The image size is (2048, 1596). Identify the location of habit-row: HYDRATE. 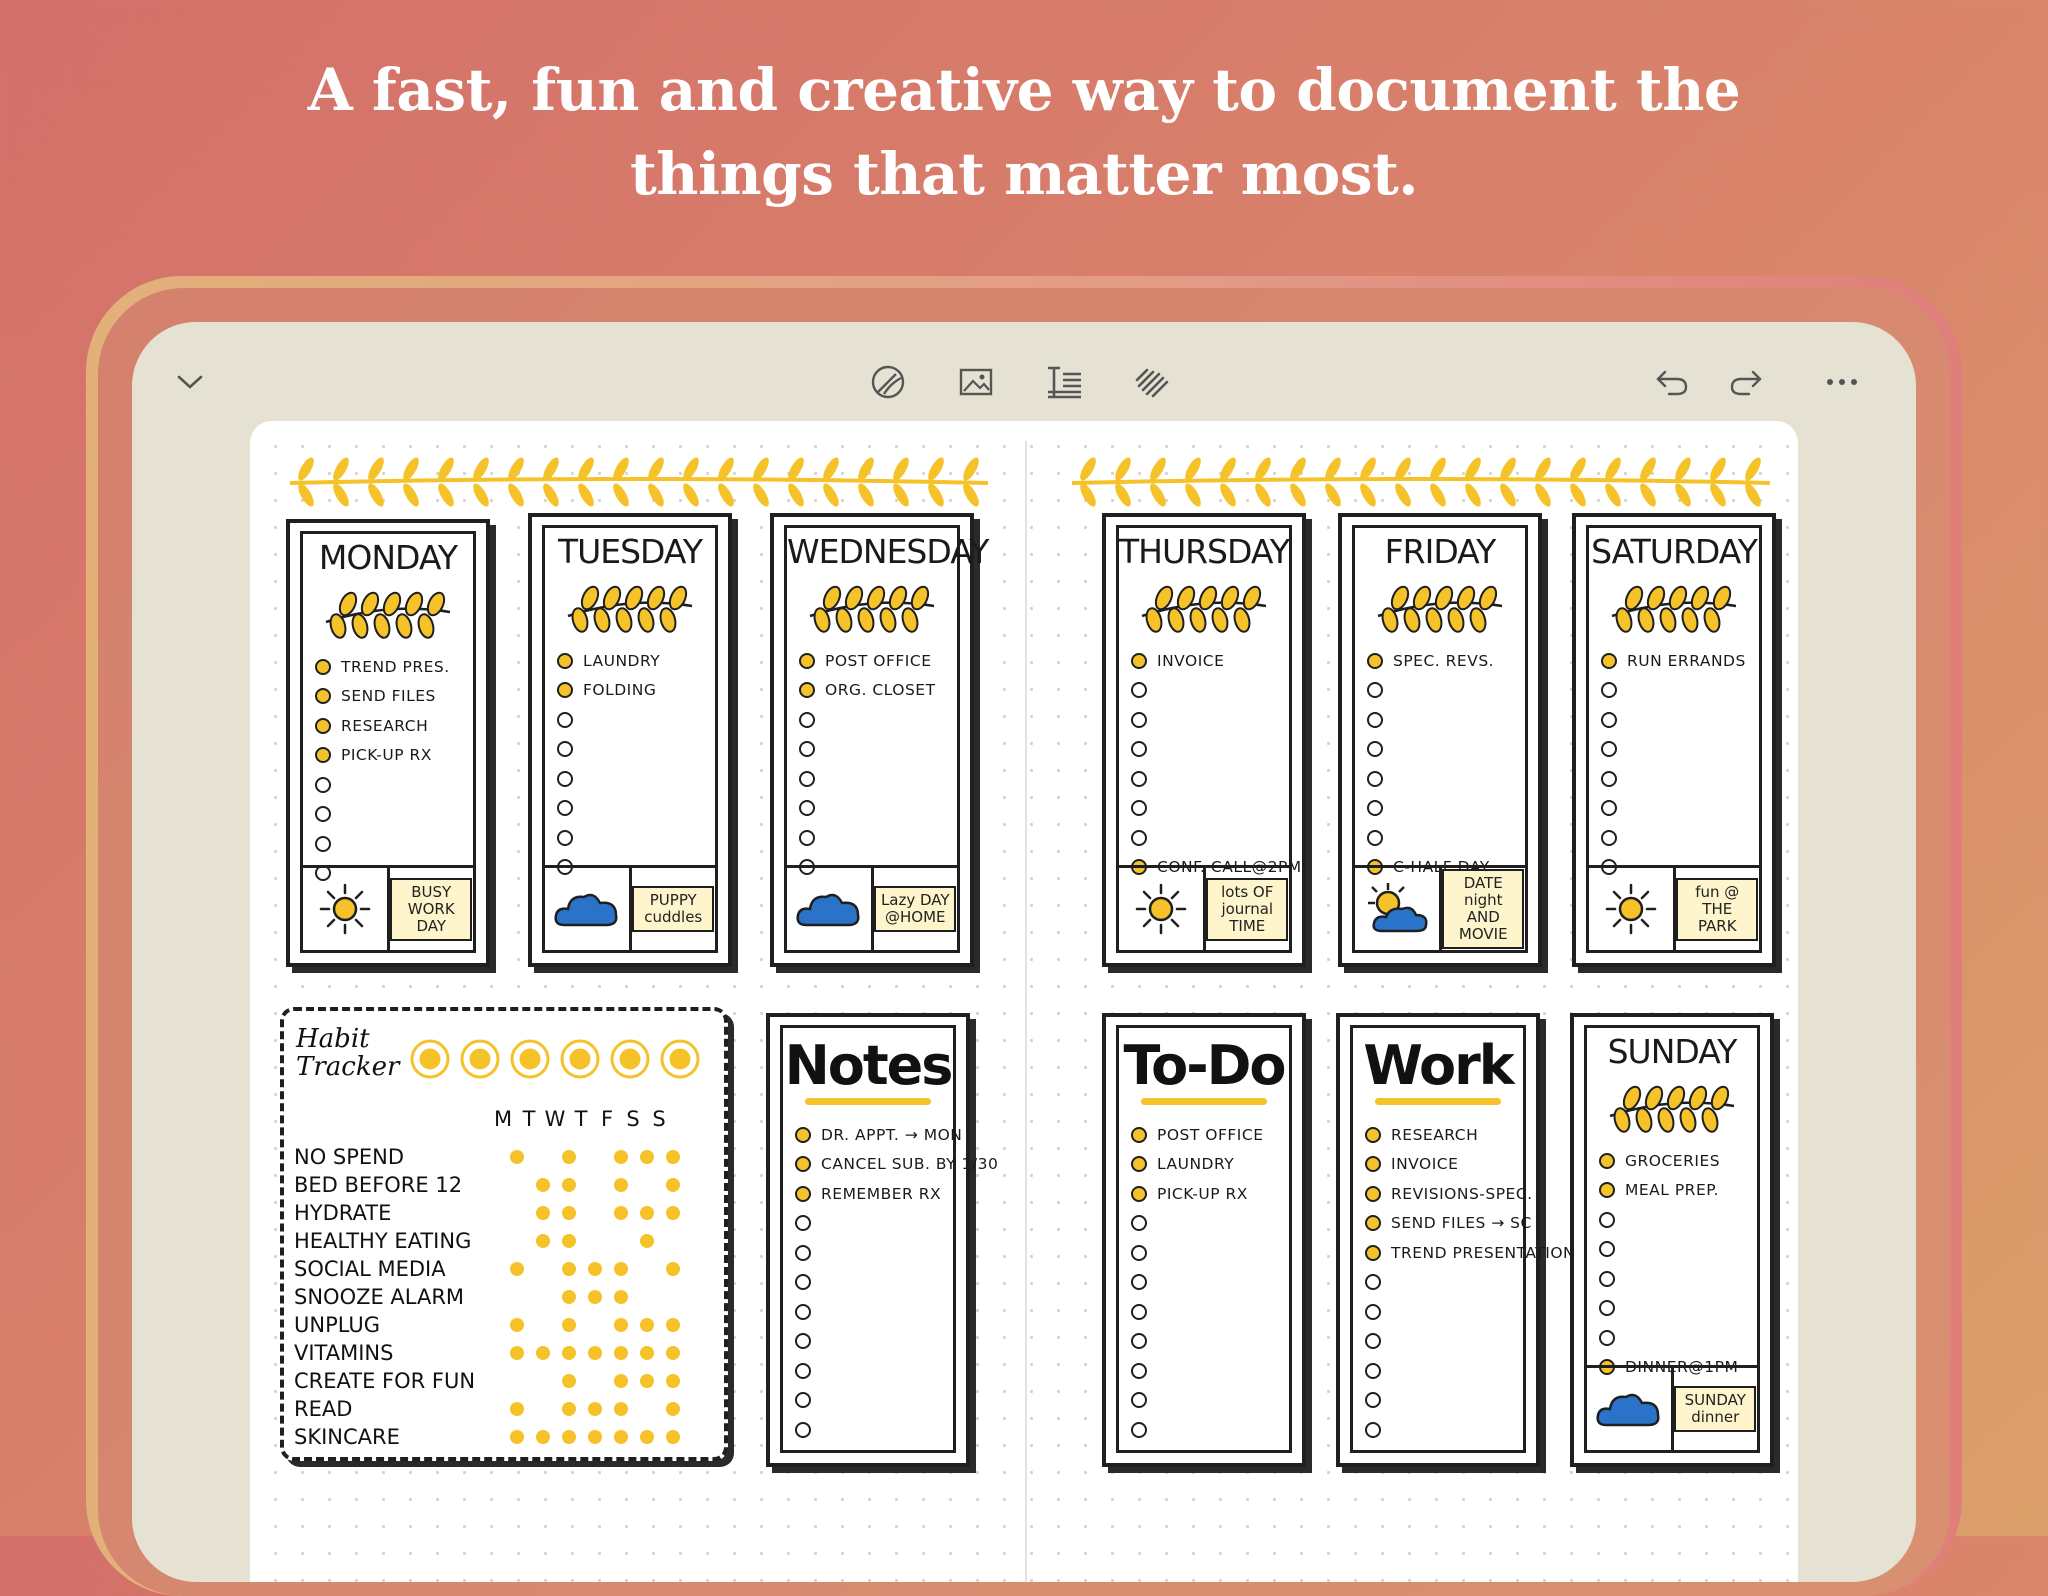
(490, 1213).